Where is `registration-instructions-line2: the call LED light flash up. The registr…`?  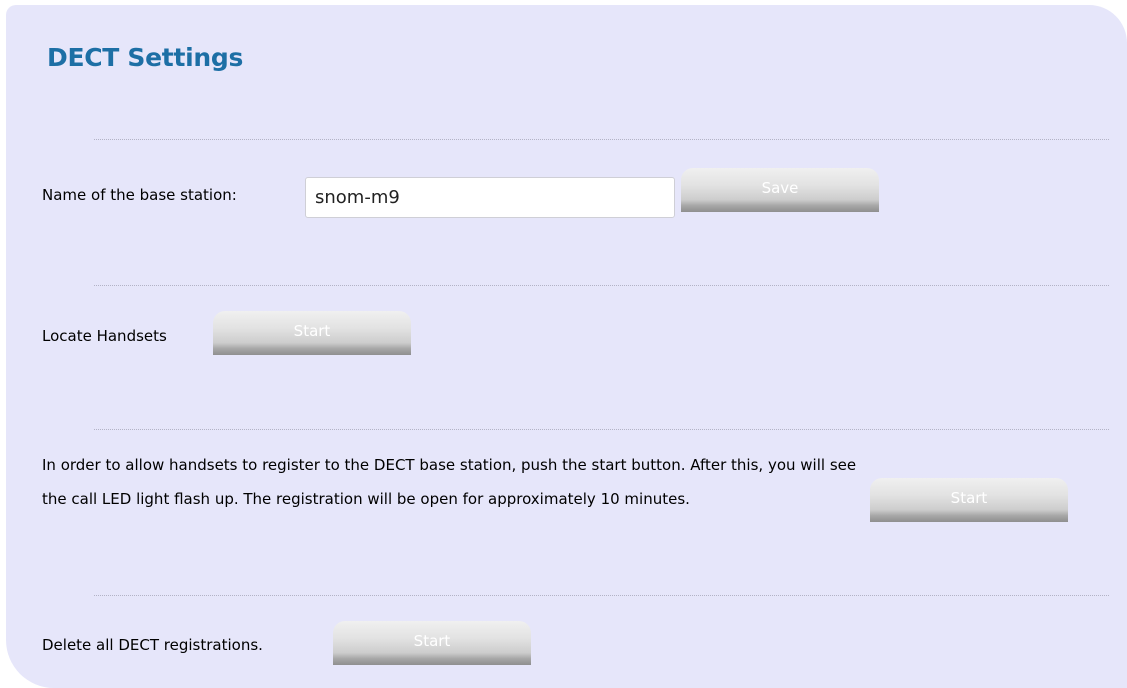
registration-instructions-line2: the call LED light flash up. The registr… is located at coordinates (366, 499).